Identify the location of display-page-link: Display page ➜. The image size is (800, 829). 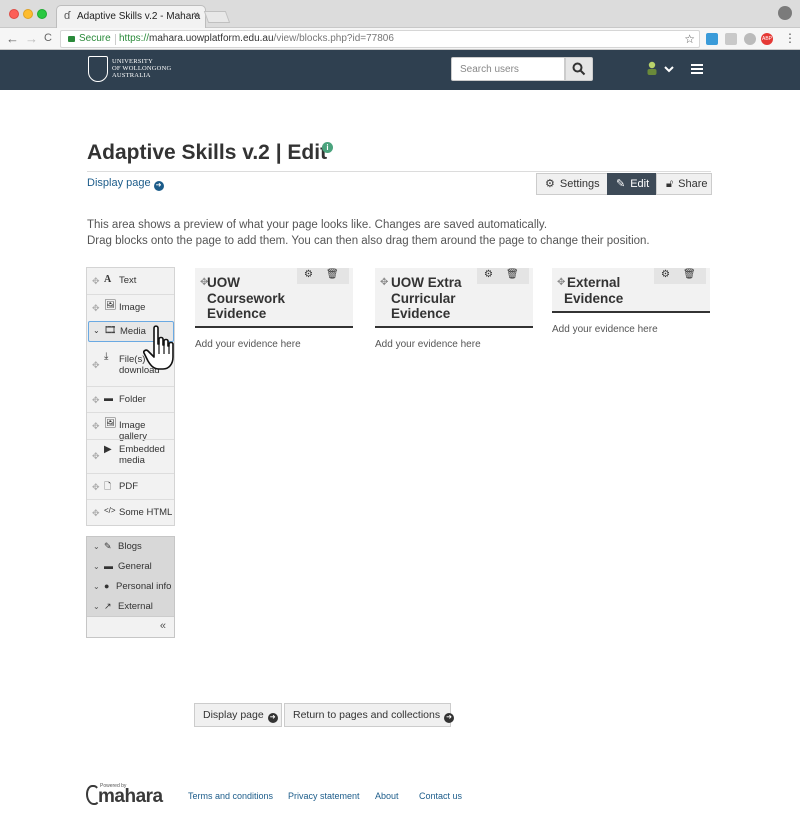
(125, 184).